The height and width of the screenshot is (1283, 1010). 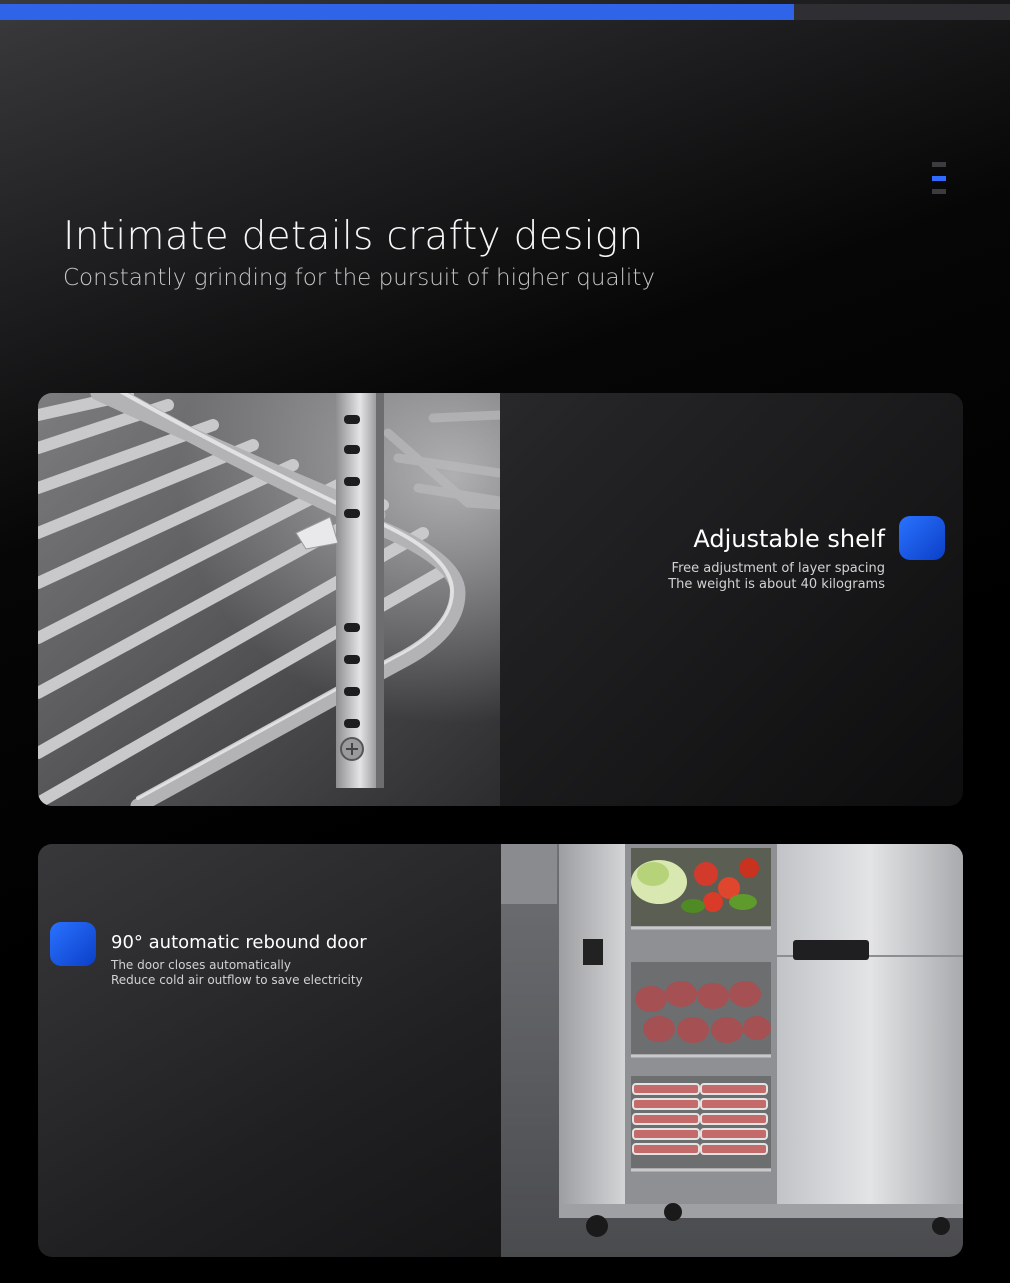 I want to click on feature-title: 90° automatic rebound door, so click(x=239, y=942).